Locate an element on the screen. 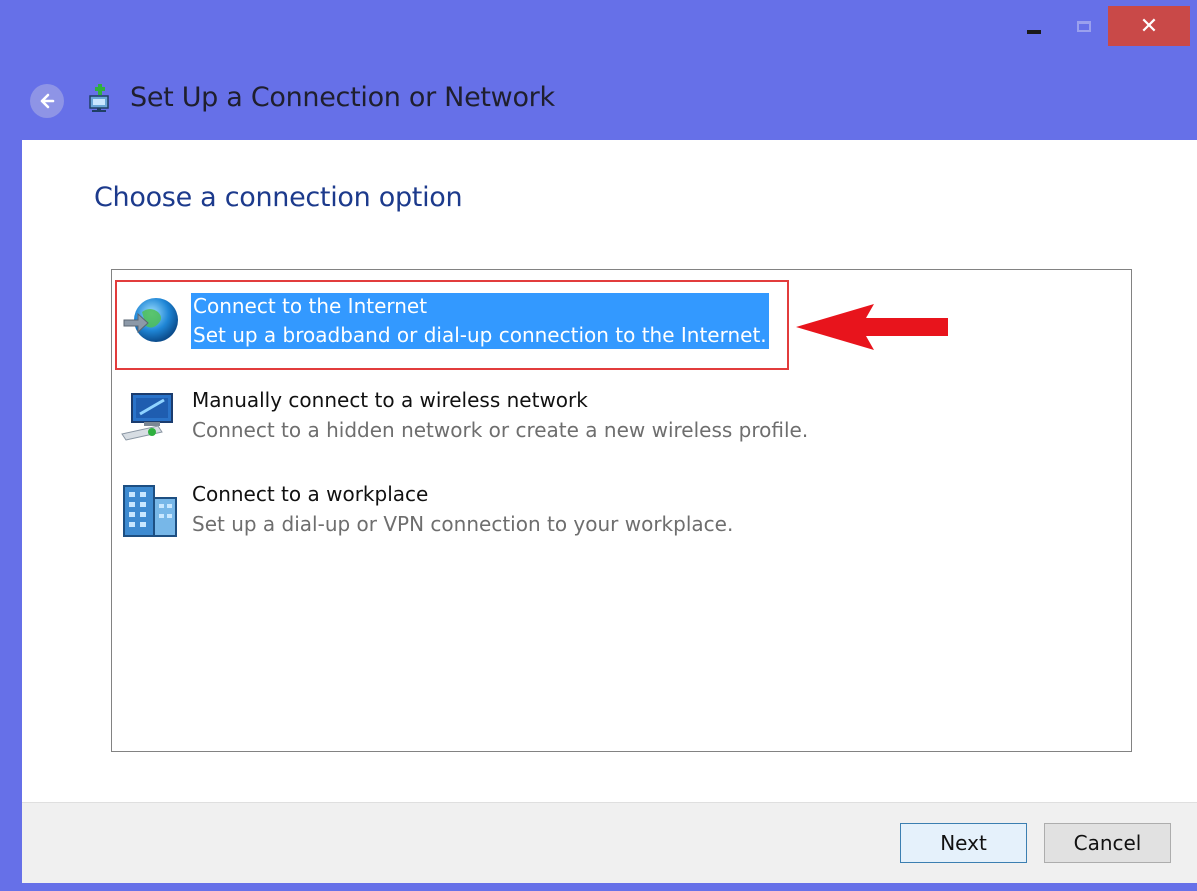 This screenshot has width=1197, height=891. next-button: Next is located at coordinates (963, 843).